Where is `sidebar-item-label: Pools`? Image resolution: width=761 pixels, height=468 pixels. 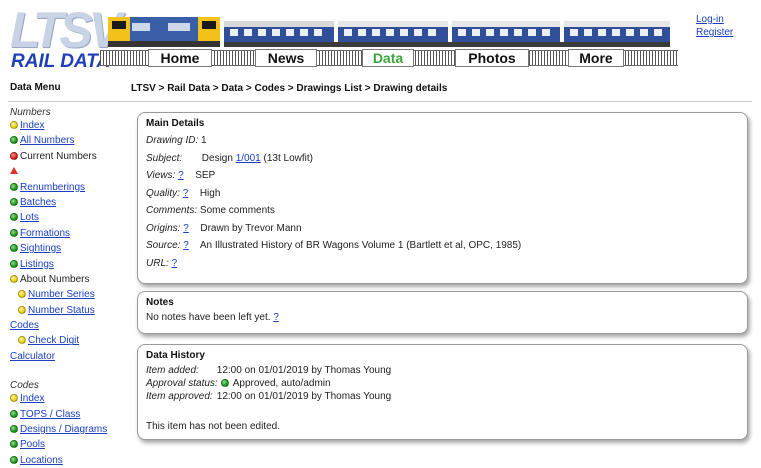
sidebar-item-label: Pools is located at coordinates (32, 444).